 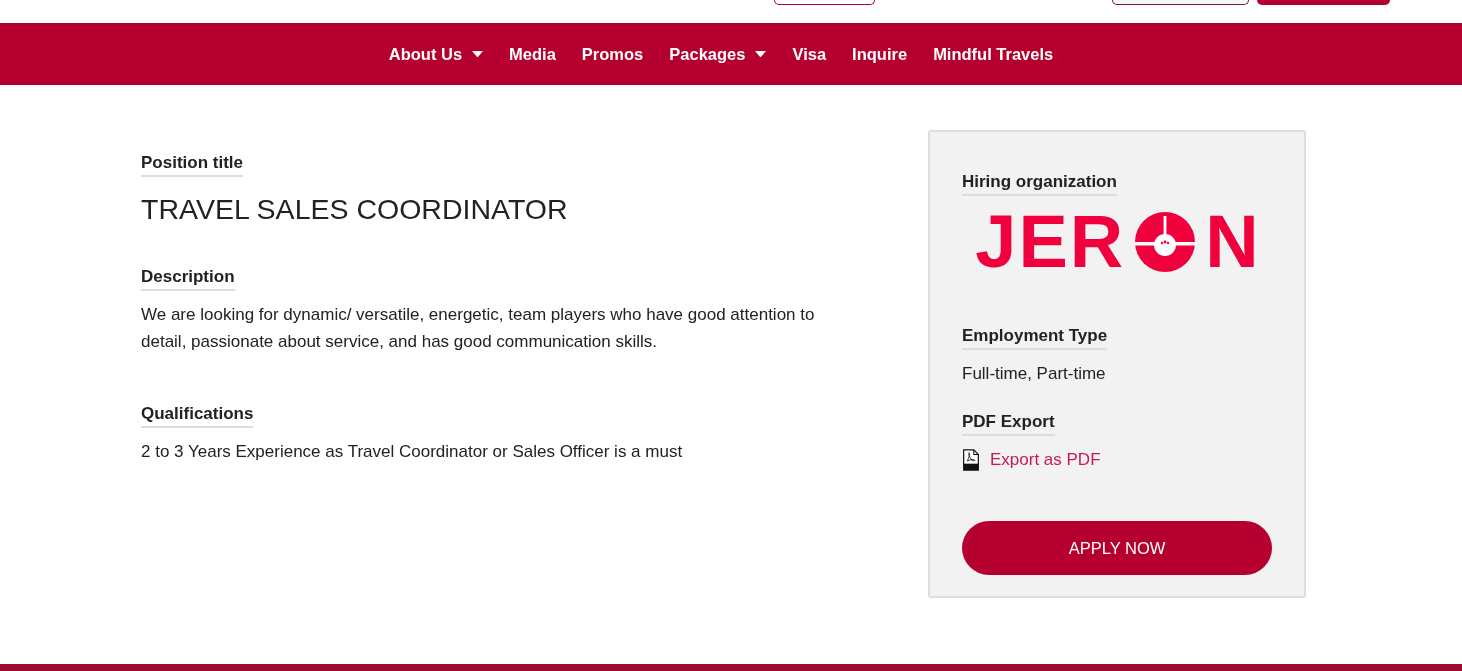 What do you see at coordinates (412, 452) in the screenshot?
I see `section-text: 2 to 3 Years Experience as Travel Coordinator or Sales Officer is a must` at bounding box center [412, 452].